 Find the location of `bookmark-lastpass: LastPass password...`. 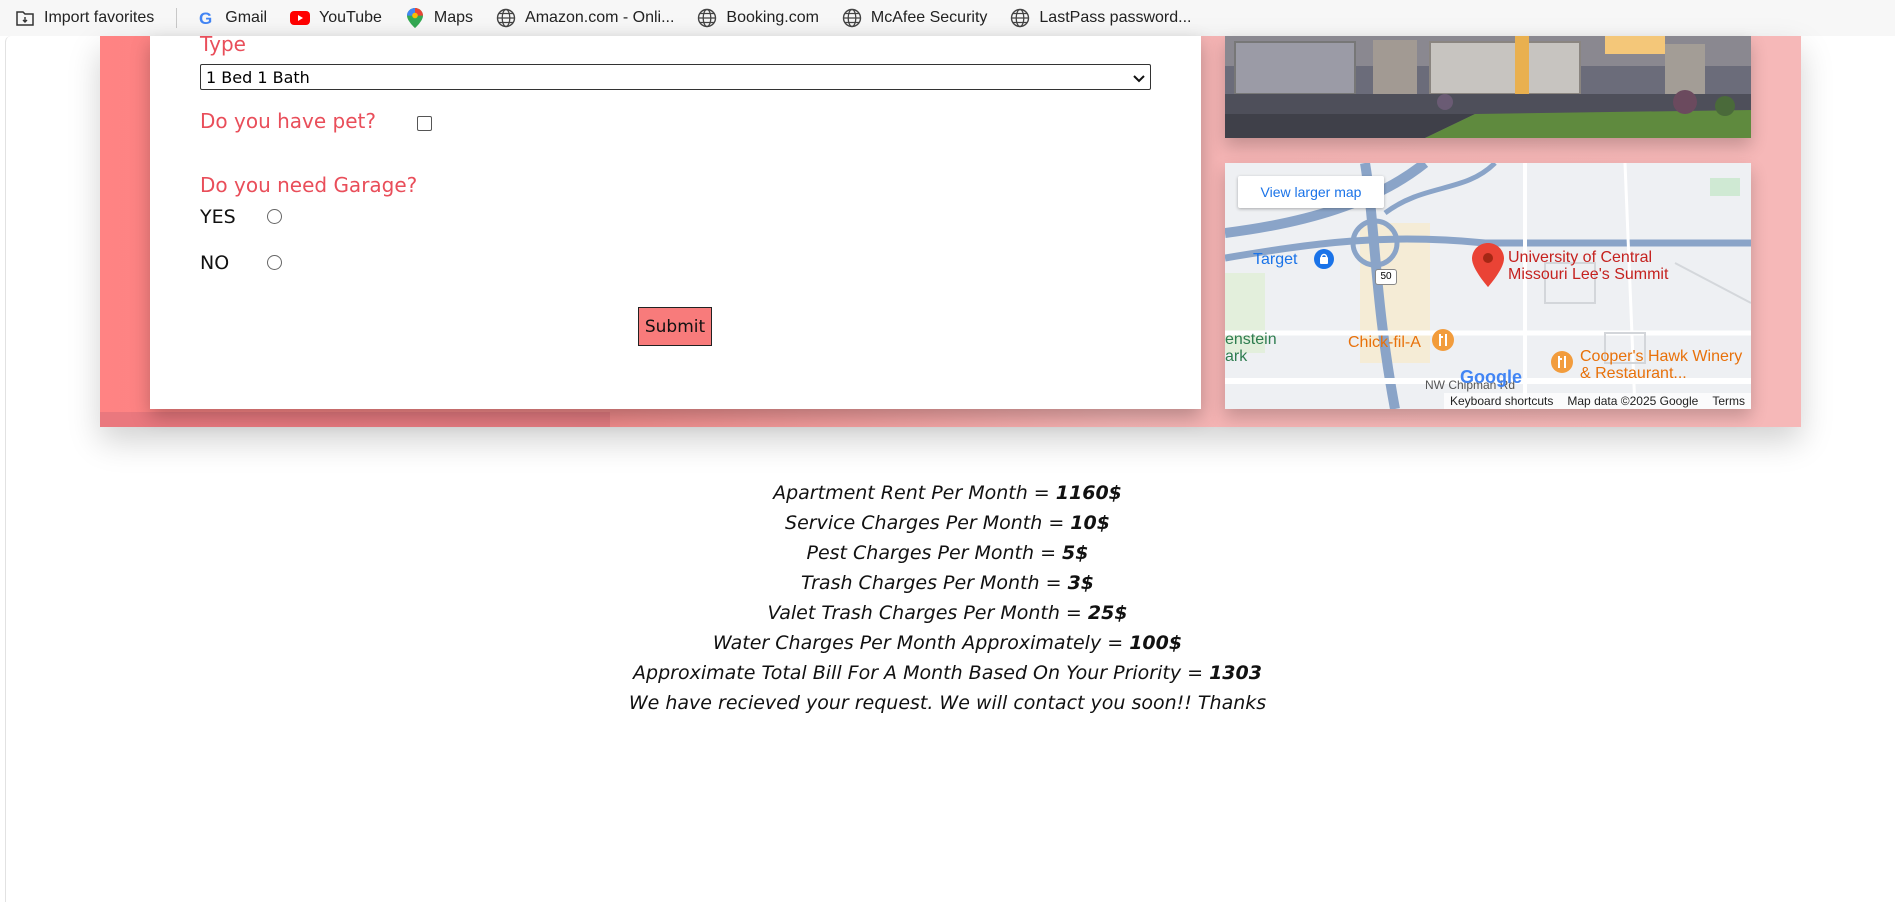

bookmark-lastpass: LastPass password... is located at coordinates (1100, 18).